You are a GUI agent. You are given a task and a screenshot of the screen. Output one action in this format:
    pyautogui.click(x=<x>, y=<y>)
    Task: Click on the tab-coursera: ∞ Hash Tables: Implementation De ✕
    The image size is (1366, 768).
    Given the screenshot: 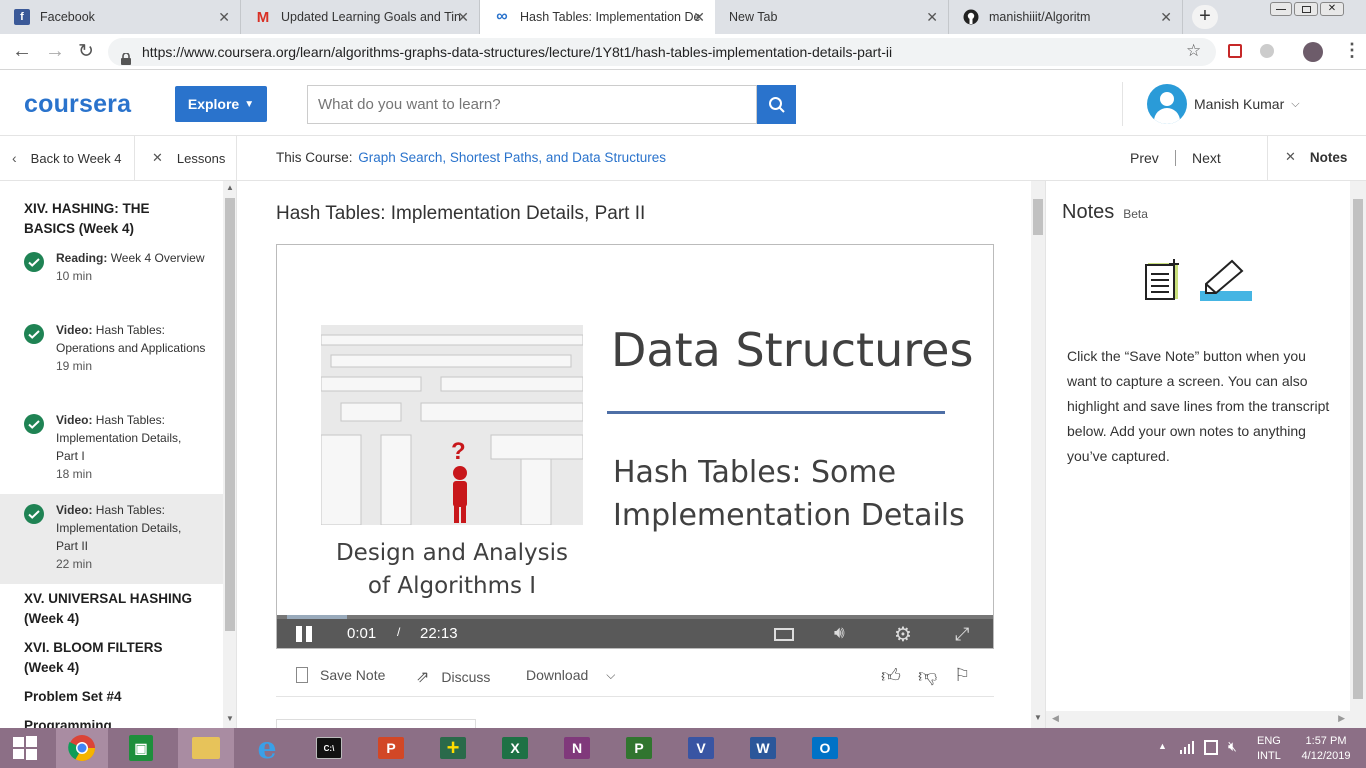 What is the action you would take?
    pyautogui.click(x=597, y=17)
    